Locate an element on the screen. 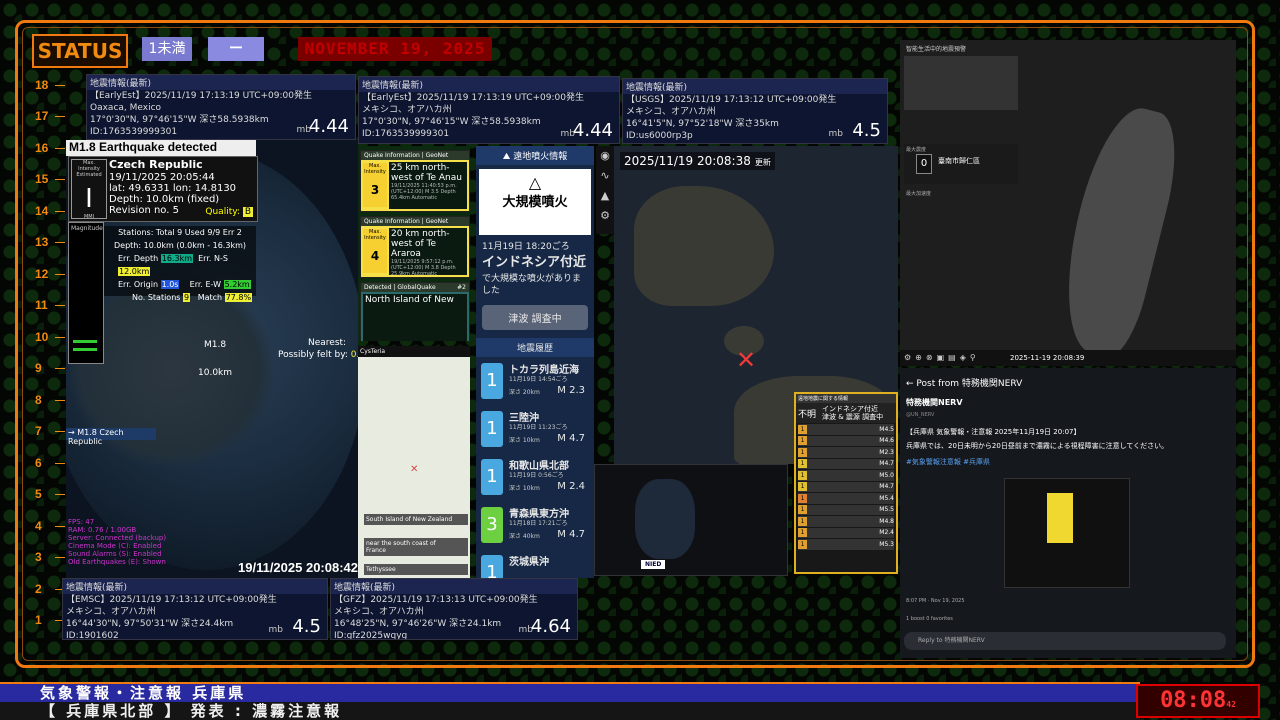  post-tags: #気象警報注意報 #兵庫県 is located at coordinates (1068, 462).